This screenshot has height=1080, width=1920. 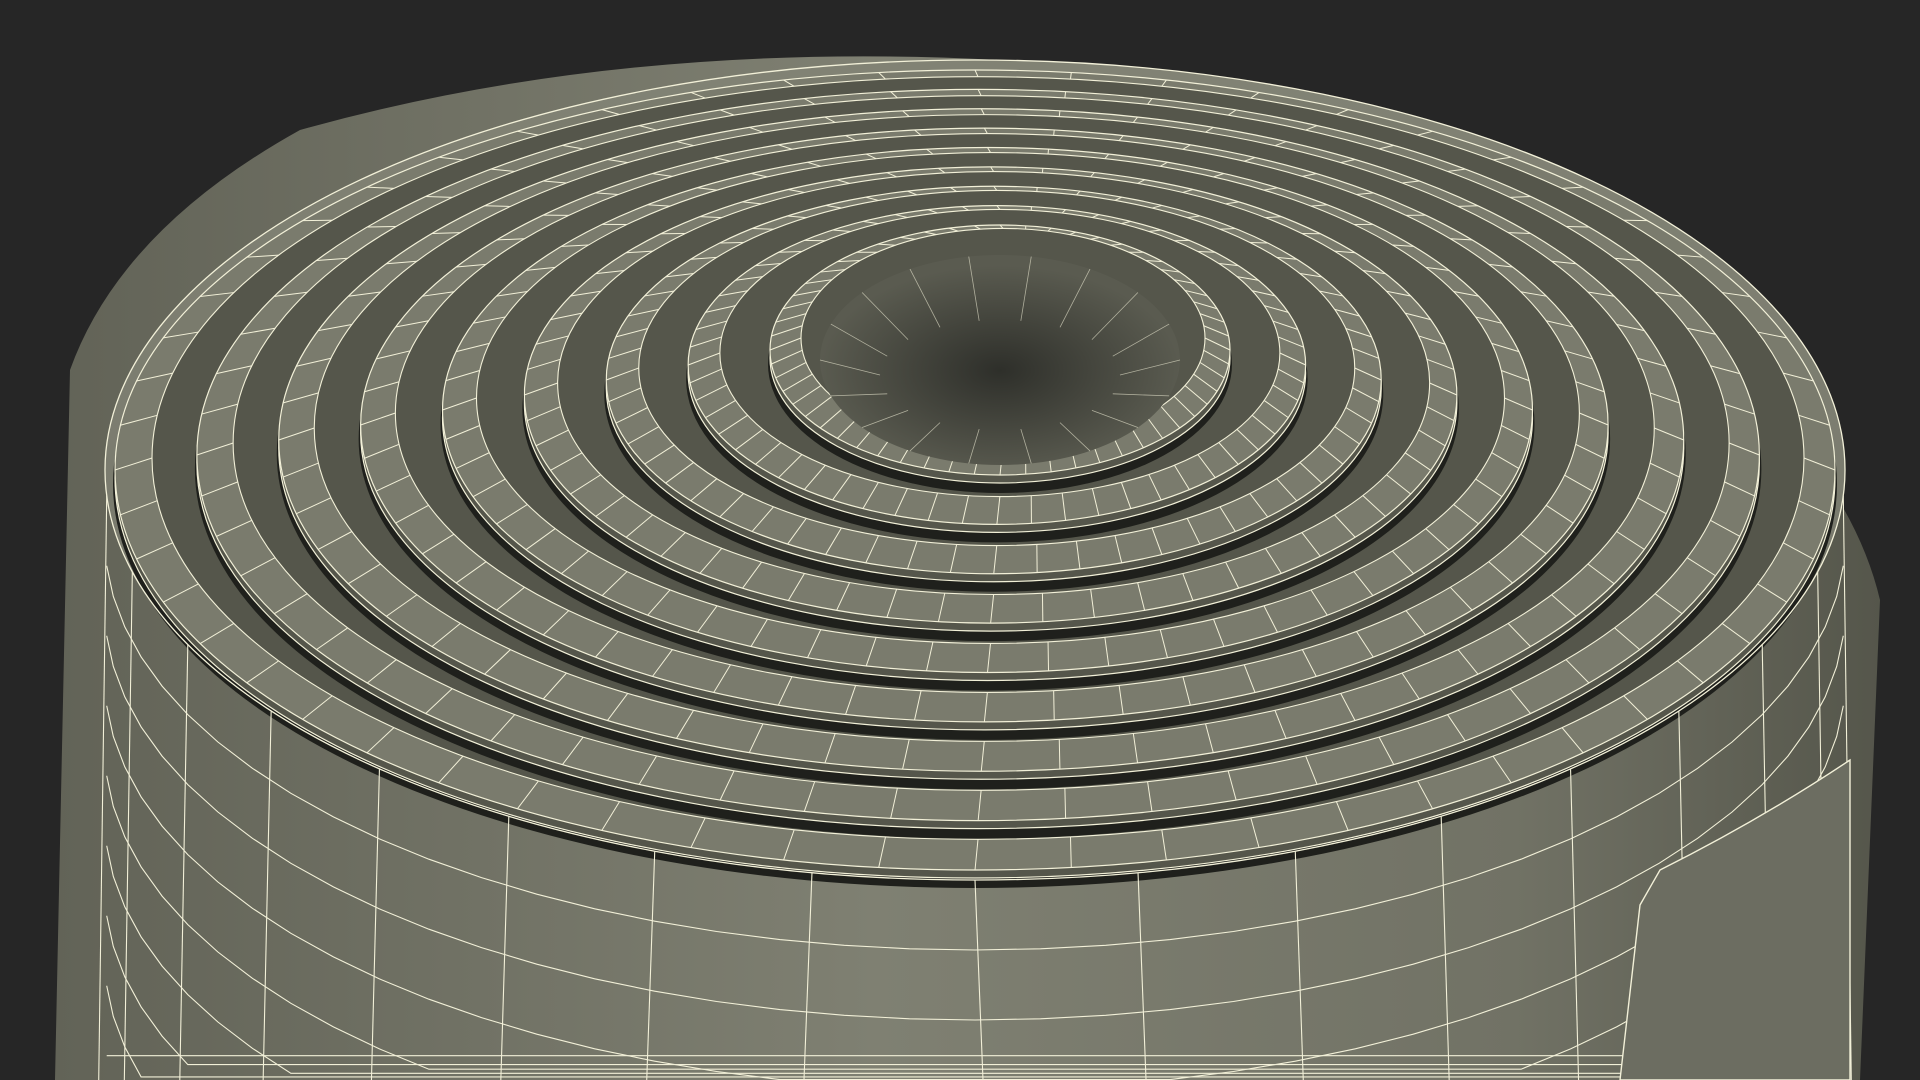 I want to click on roll-core, so click(x=1000, y=360).